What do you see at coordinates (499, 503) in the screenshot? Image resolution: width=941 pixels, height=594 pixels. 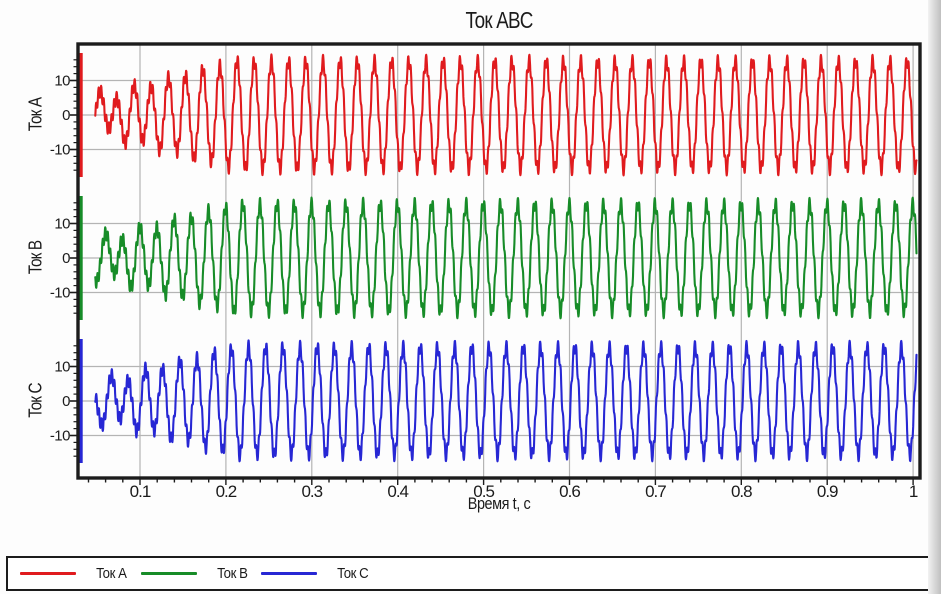 I see `x-axis-label: Время t, с` at bounding box center [499, 503].